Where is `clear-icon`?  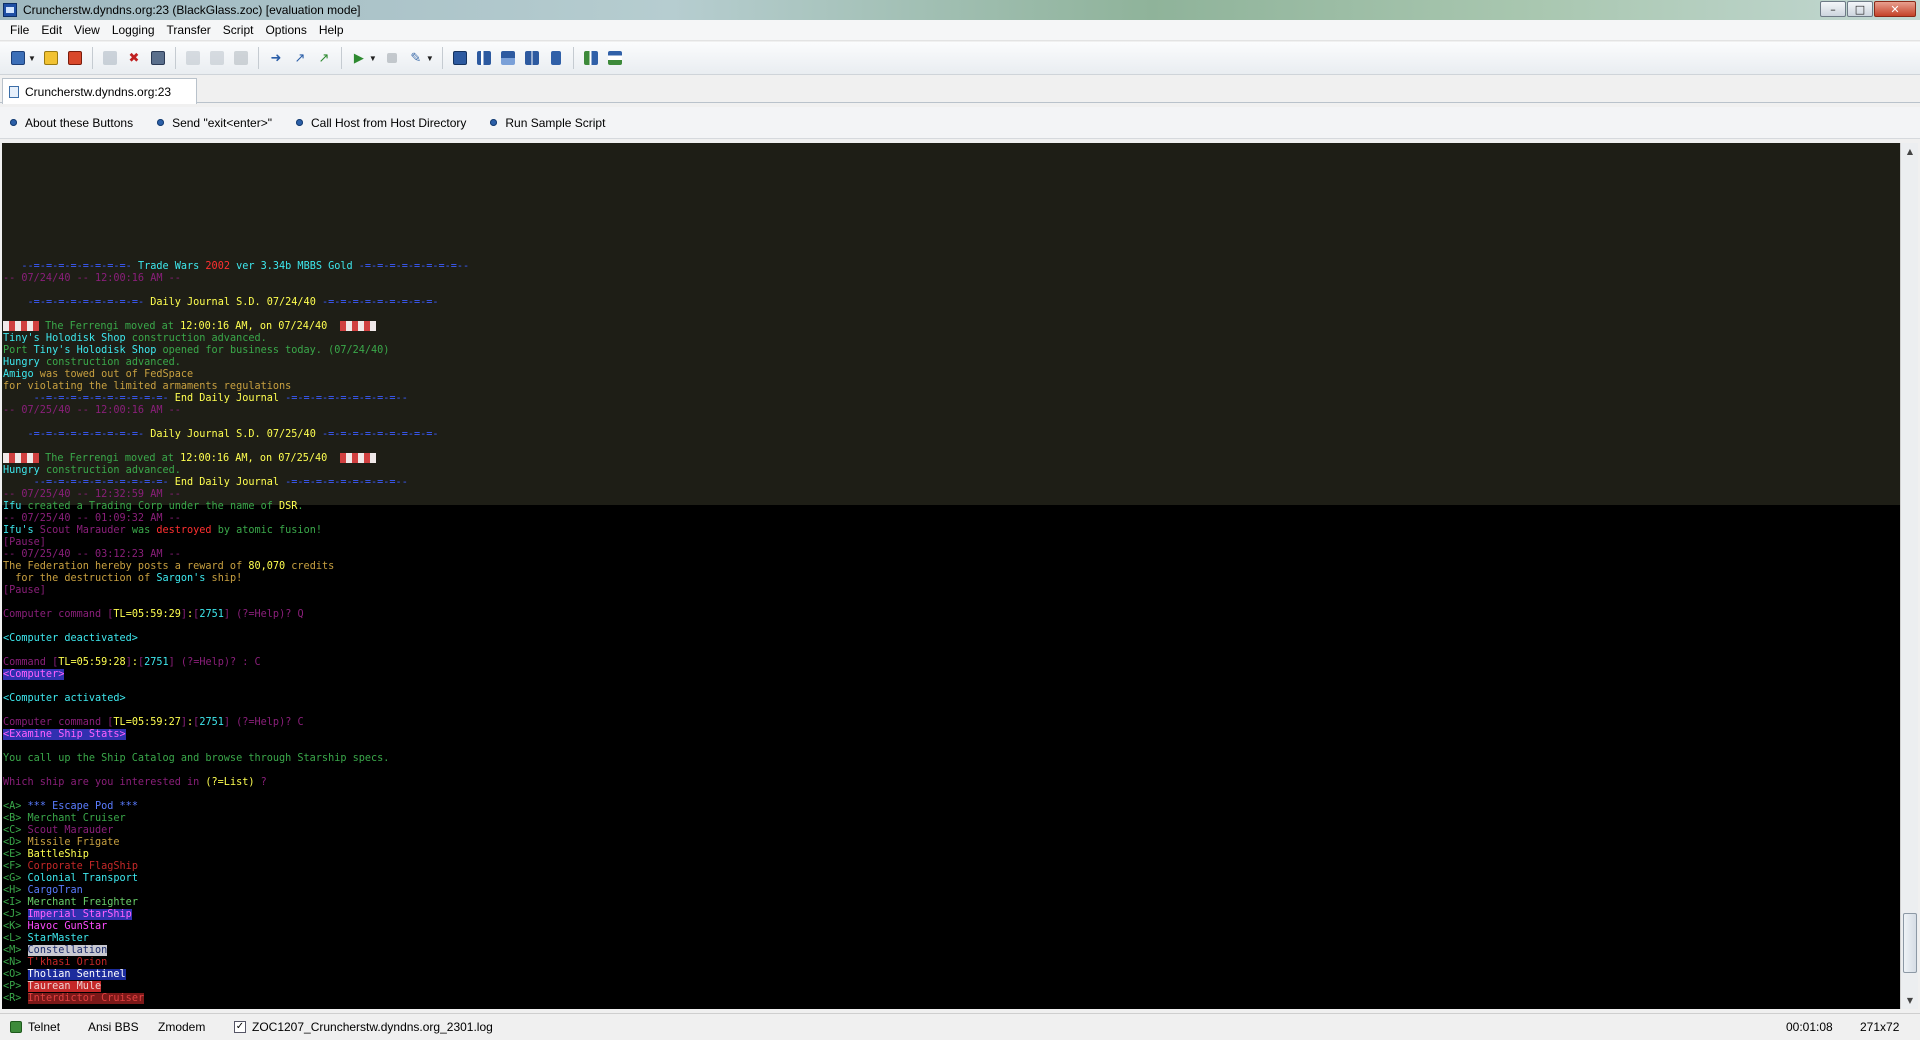 clear-icon is located at coordinates (158, 58).